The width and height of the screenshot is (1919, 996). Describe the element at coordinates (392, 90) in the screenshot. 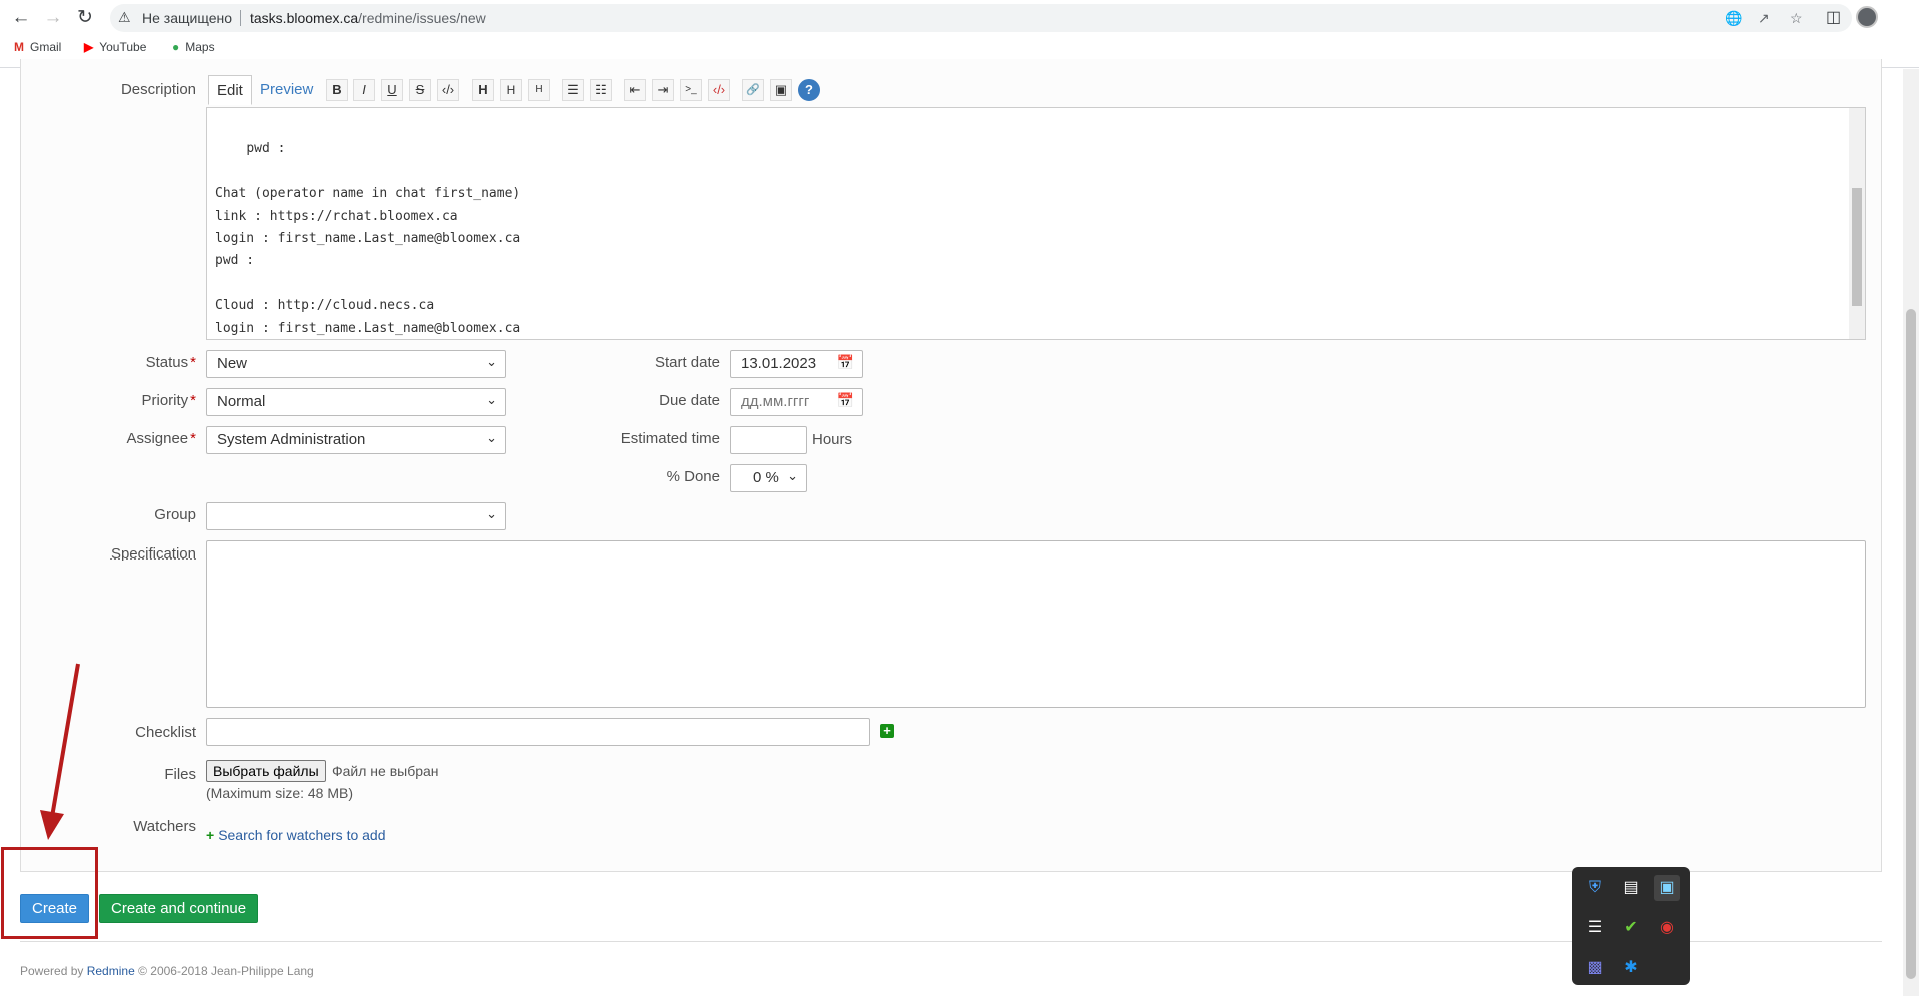

I see `underline-icon: U` at that location.